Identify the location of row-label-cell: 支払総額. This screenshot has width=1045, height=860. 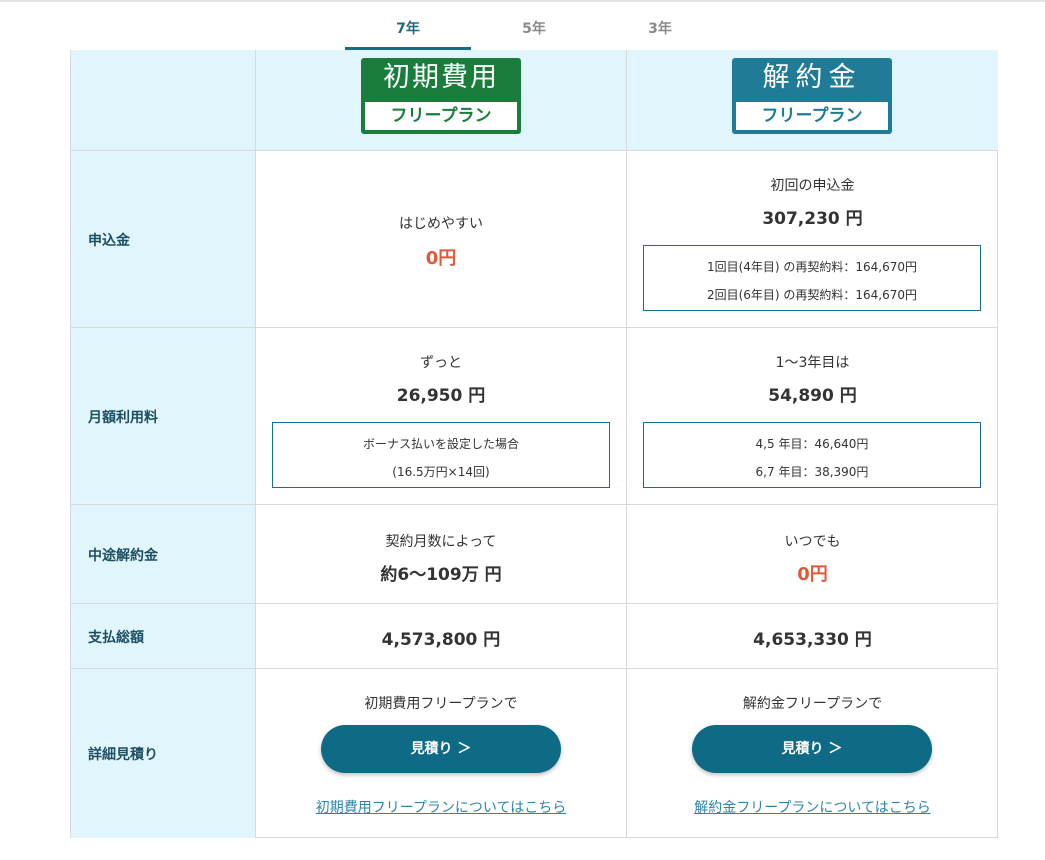
(163, 636).